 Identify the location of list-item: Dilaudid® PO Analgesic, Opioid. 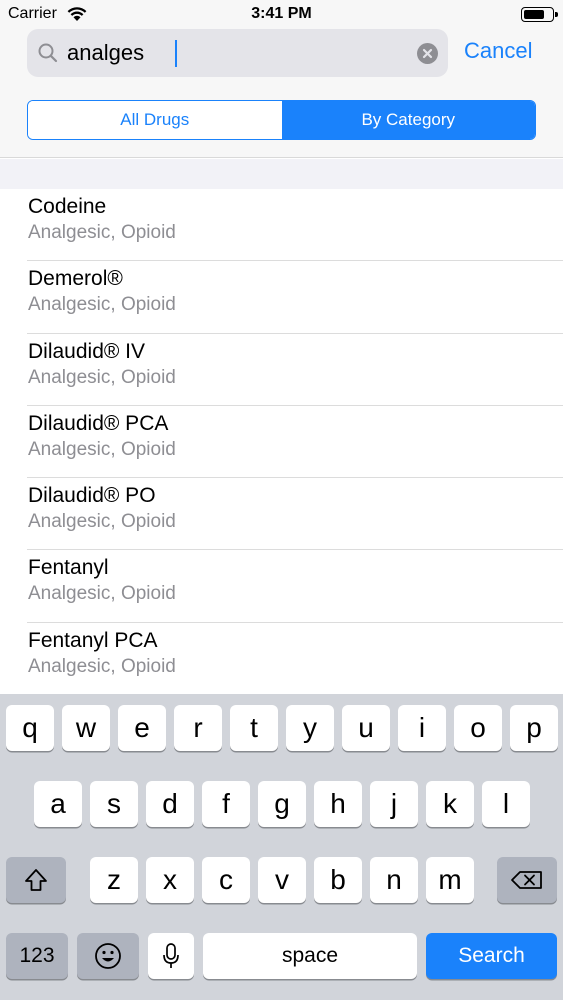
(281, 514).